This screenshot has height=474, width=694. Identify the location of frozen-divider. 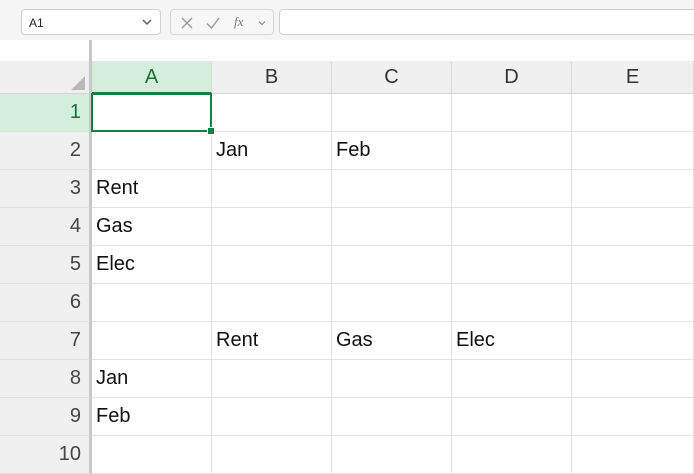
(90, 50).